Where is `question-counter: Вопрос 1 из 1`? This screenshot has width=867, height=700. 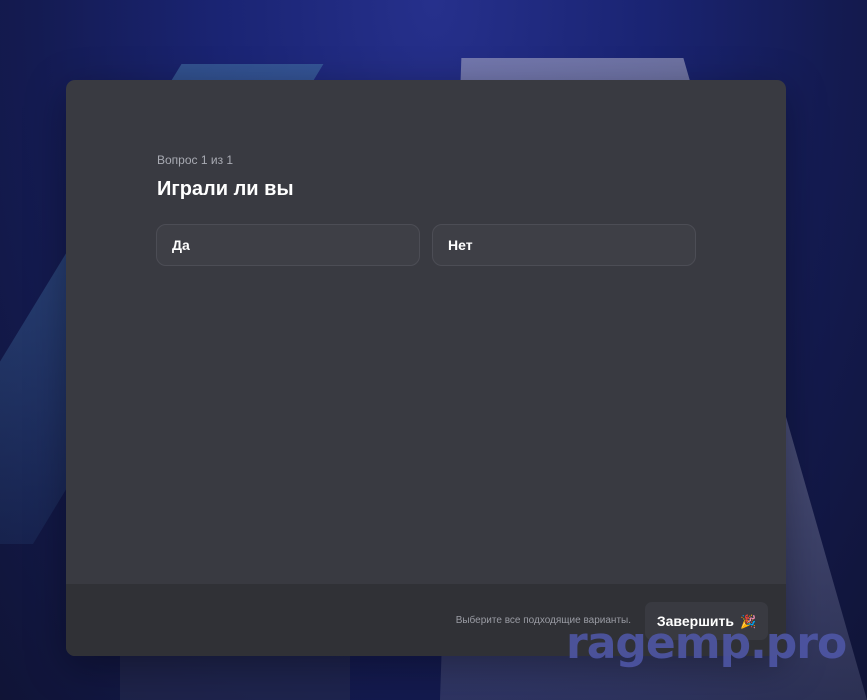 question-counter: Вопрос 1 из 1 is located at coordinates (195, 160).